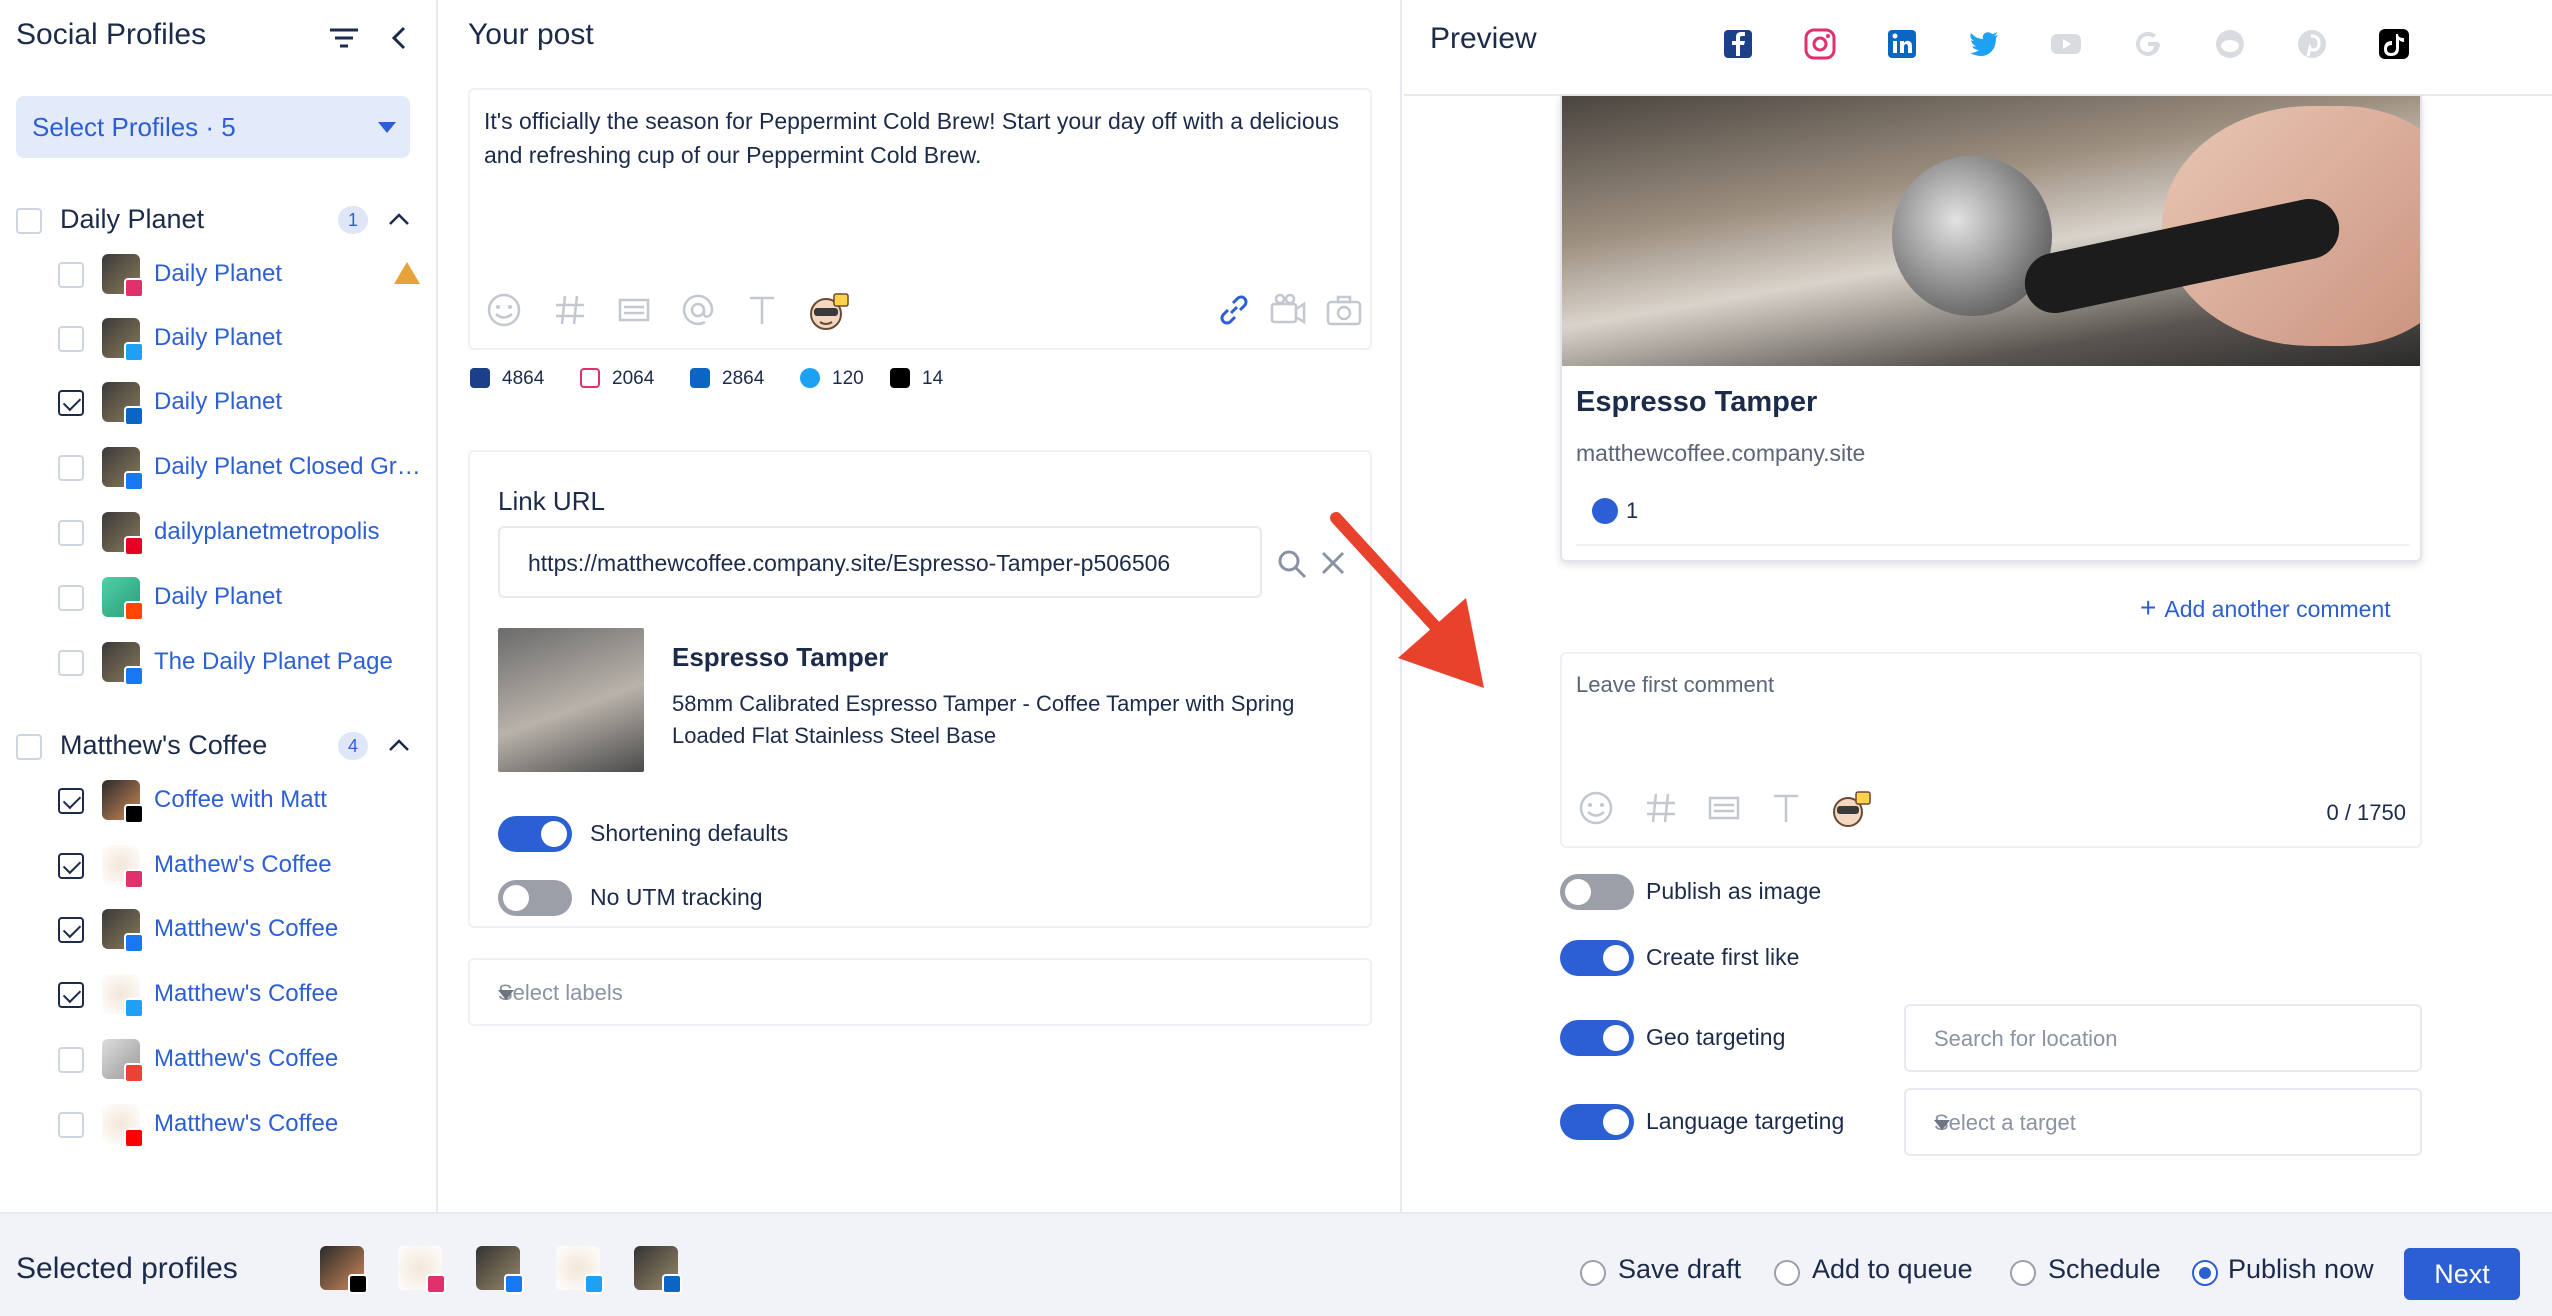 The image size is (2552, 1316). What do you see at coordinates (1288, 310) in the screenshot?
I see `video-icon` at bounding box center [1288, 310].